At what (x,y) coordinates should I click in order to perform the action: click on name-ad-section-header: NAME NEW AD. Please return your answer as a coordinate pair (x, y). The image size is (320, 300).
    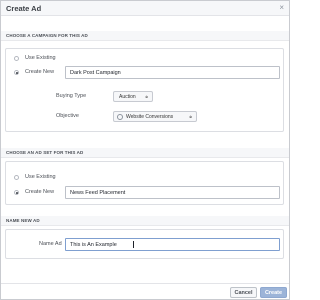
    Looking at the image, I should click on (145, 221).